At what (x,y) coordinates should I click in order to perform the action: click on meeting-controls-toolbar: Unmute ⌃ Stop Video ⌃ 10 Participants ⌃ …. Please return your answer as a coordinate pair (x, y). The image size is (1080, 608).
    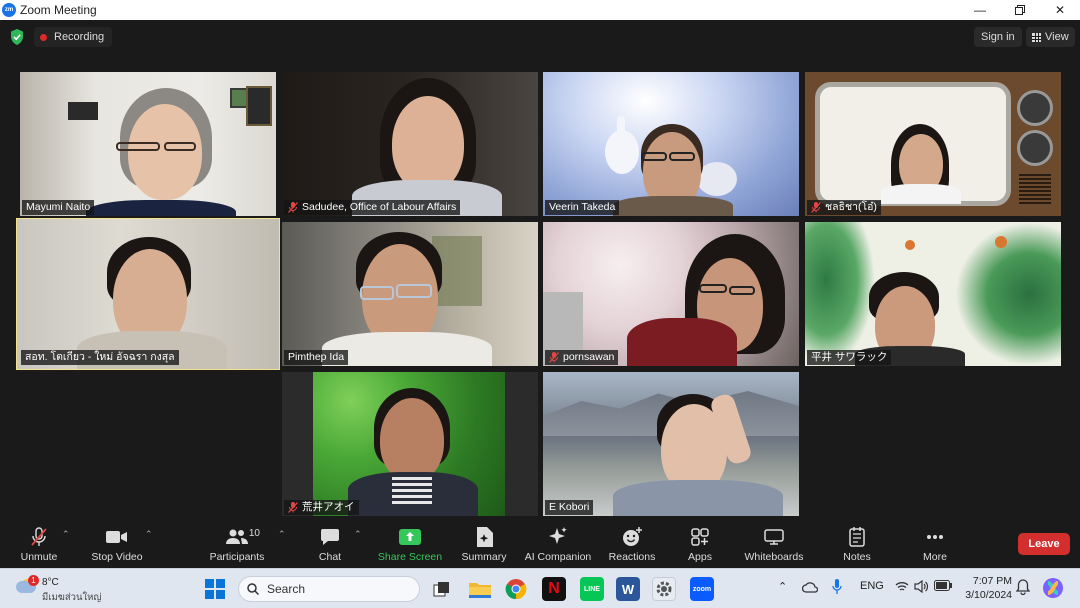
    Looking at the image, I should click on (540, 545).